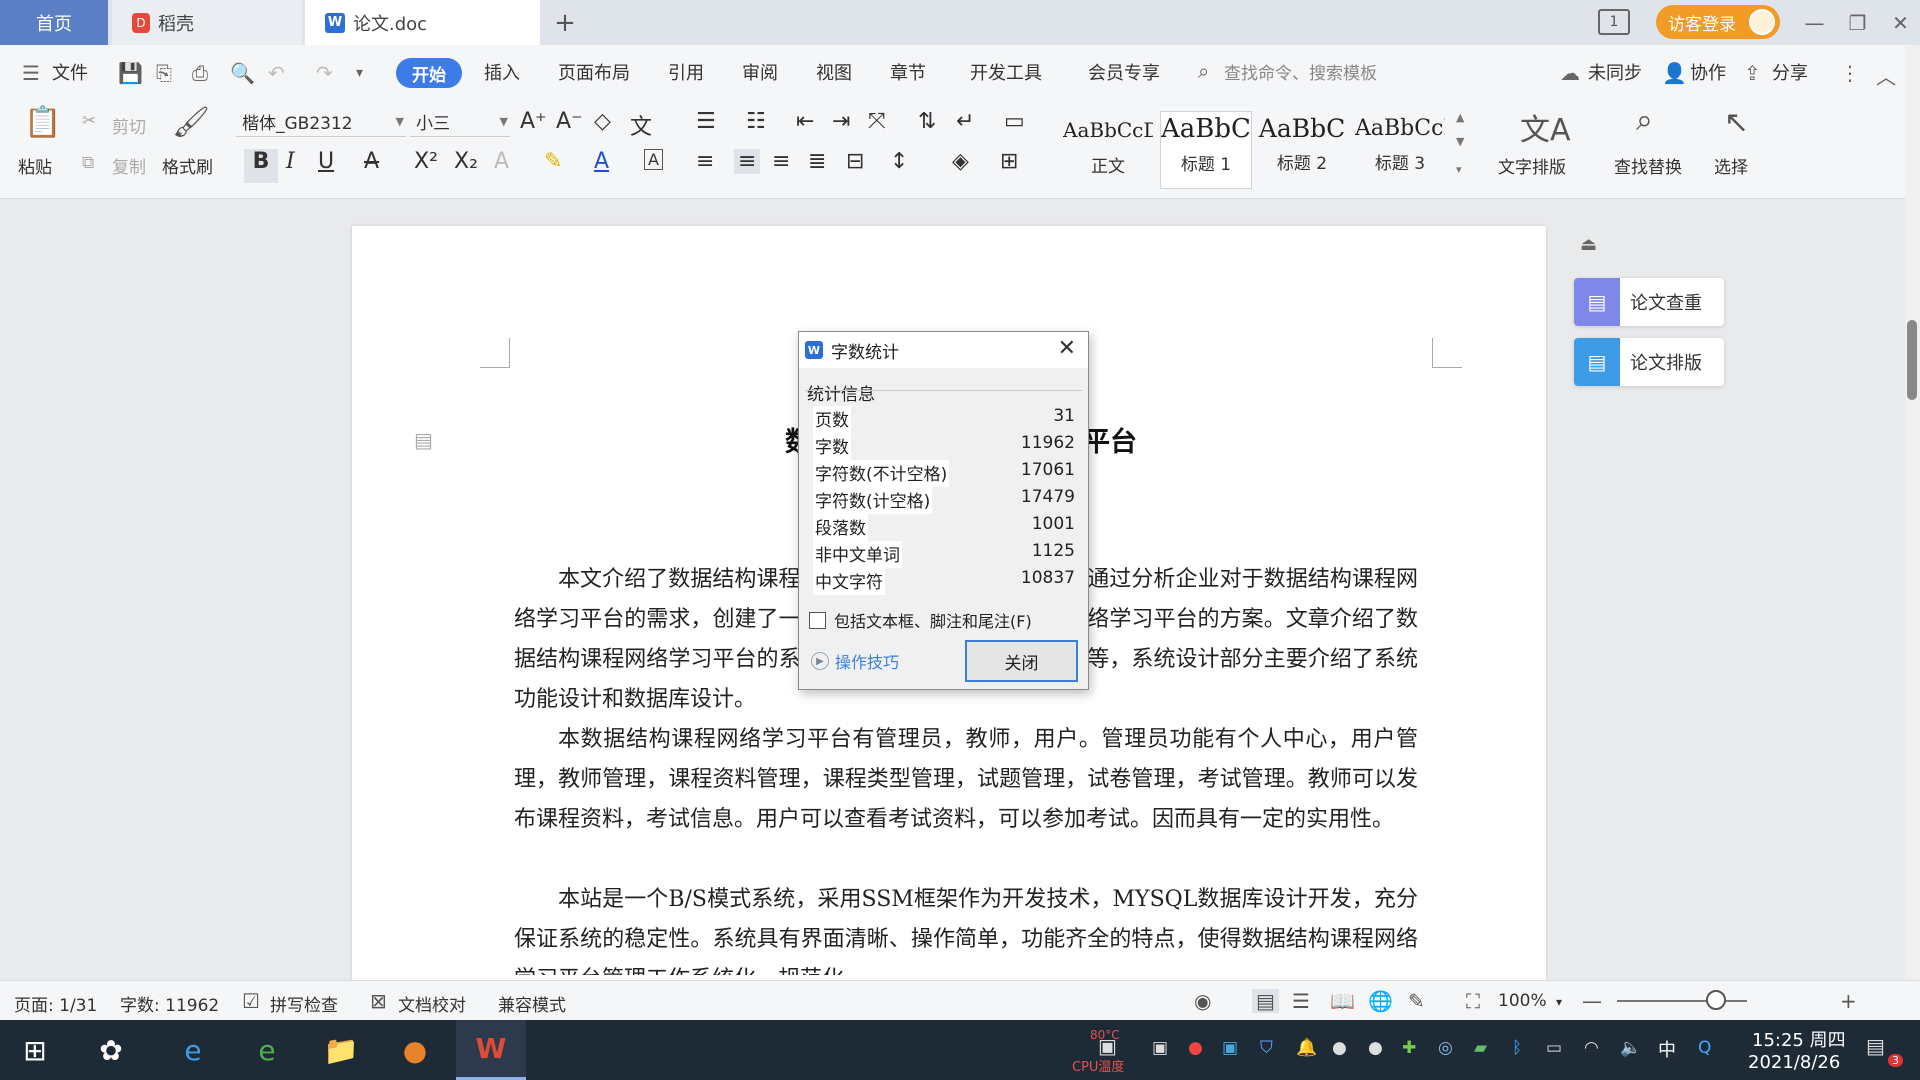 This screenshot has width=1920, height=1080. I want to click on align-right-icon: ≡, so click(781, 161).